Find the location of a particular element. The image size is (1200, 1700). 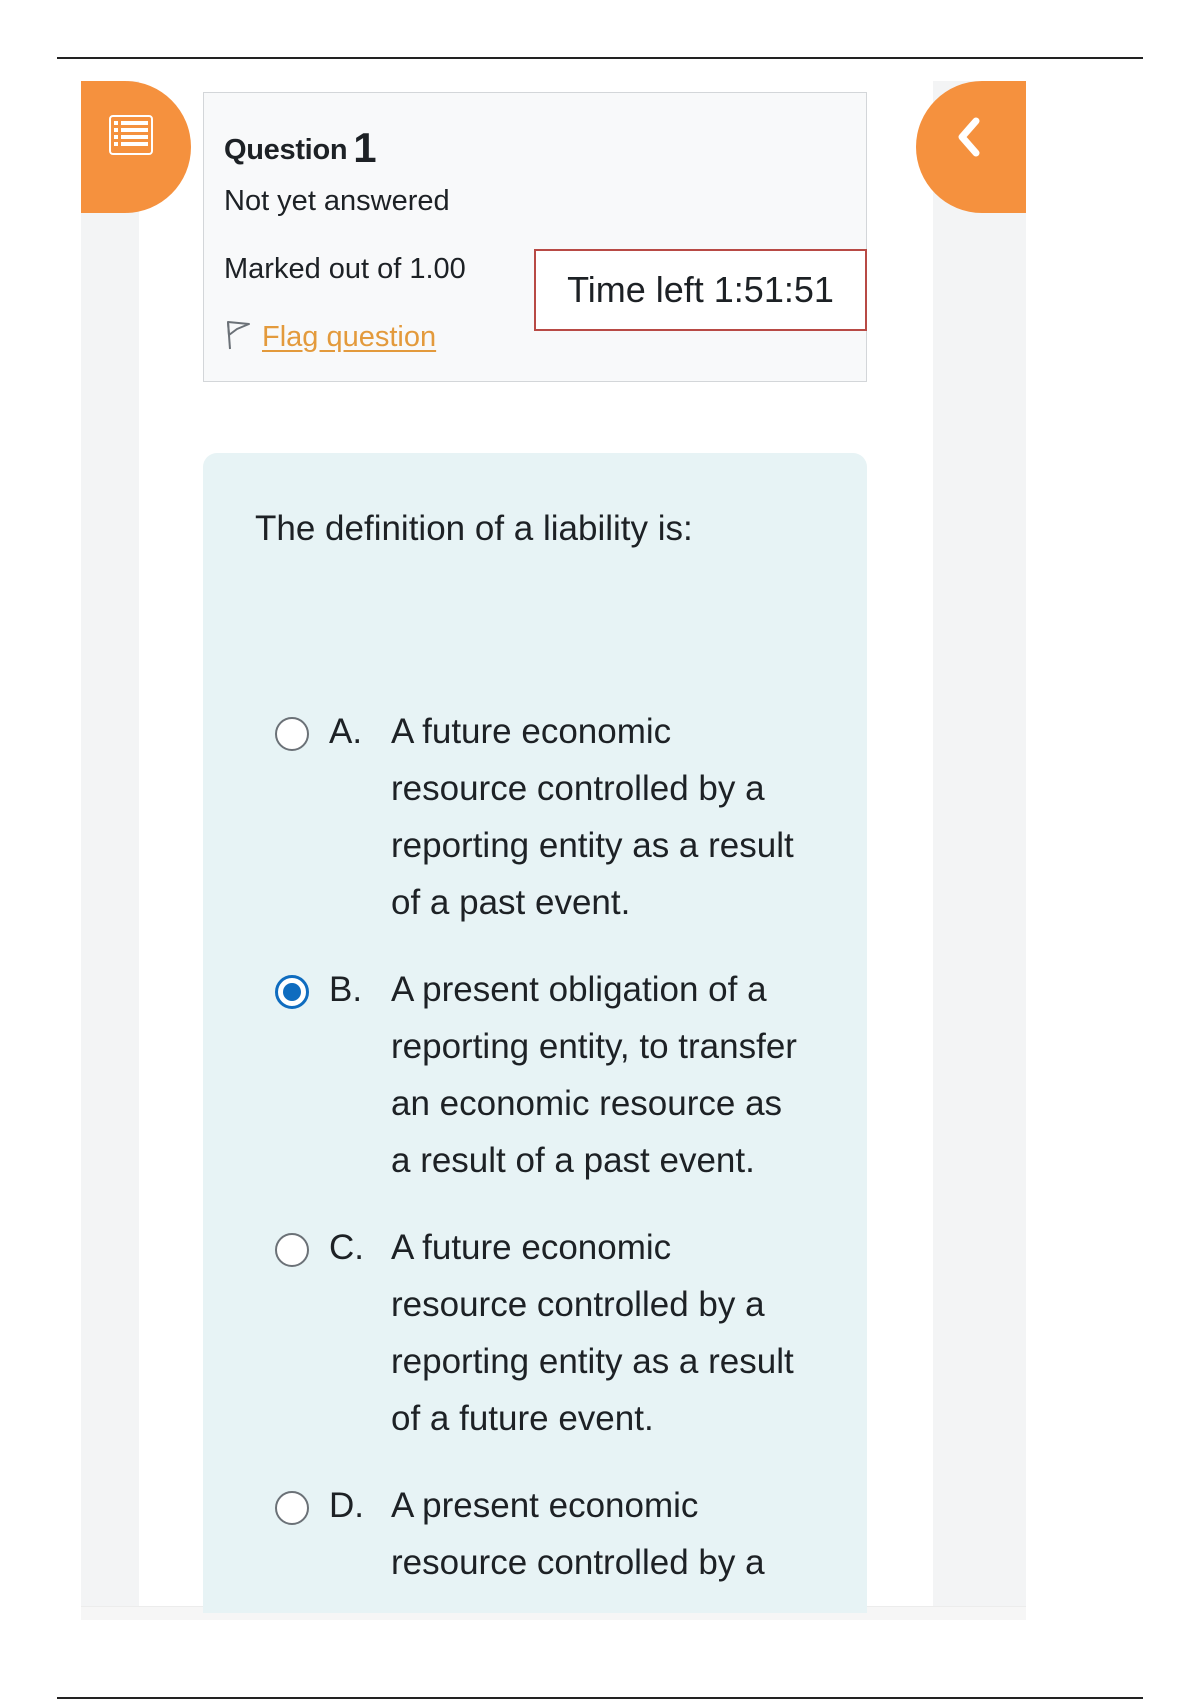

question-state: Not yet answered is located at coordinates (337, 201).